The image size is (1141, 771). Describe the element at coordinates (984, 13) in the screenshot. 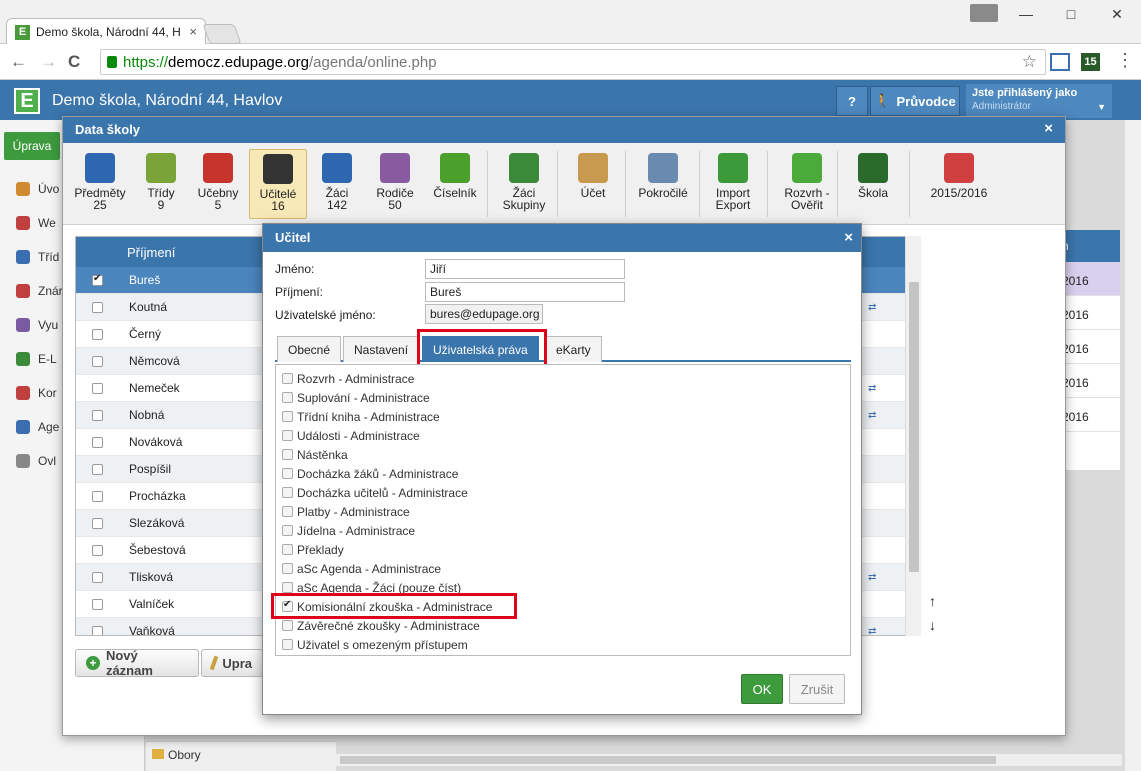

I see `profile-icon` at that location.